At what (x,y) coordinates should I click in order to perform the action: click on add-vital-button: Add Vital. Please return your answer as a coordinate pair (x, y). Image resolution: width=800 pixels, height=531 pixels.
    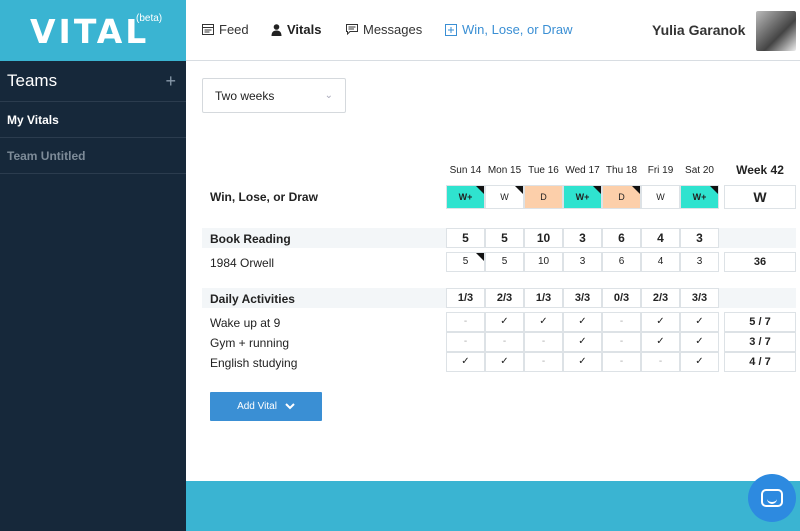
    Looking at the image, I should click on (266, 406).